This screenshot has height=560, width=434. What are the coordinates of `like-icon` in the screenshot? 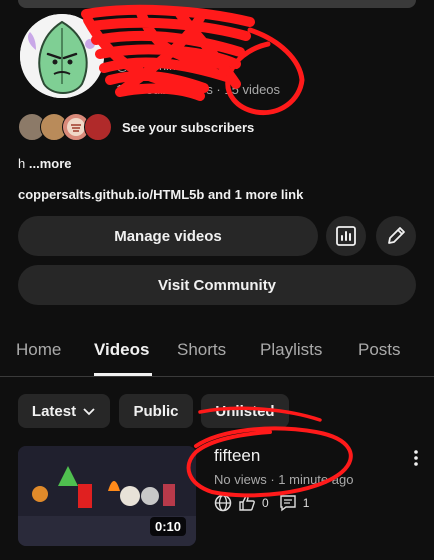 It's located at (247, 503).